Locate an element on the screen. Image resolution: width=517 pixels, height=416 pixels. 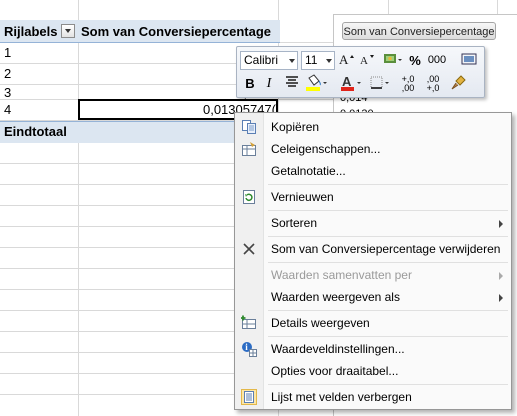
font-name-value: Calibri is located at coordinates (261, 60).